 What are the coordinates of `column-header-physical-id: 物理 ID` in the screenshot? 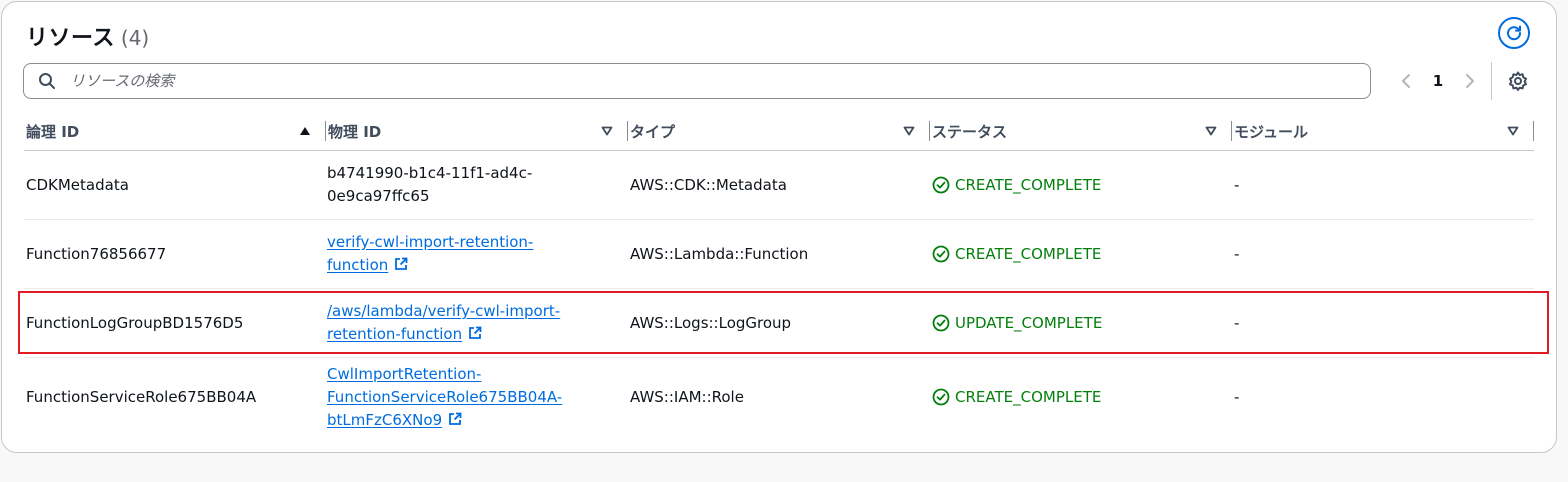 It's located at (477, 131).